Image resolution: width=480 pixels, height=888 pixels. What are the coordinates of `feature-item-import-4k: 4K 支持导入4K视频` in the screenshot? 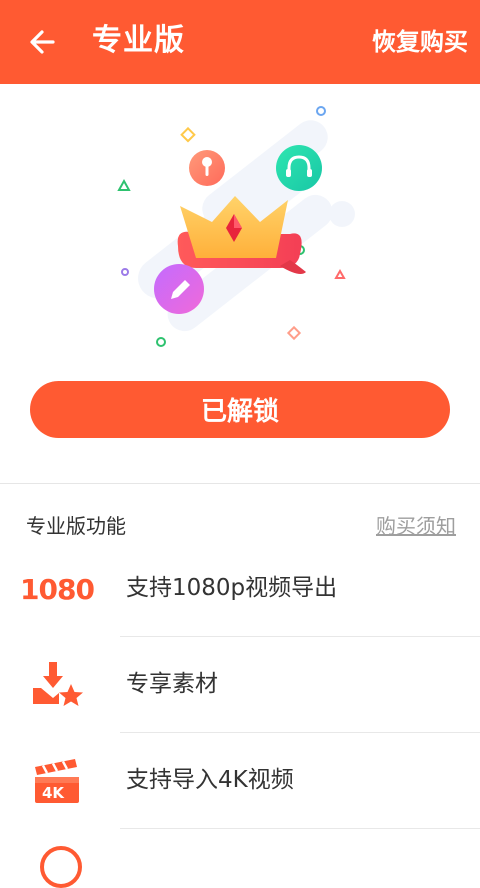 It's located at (240, 781).